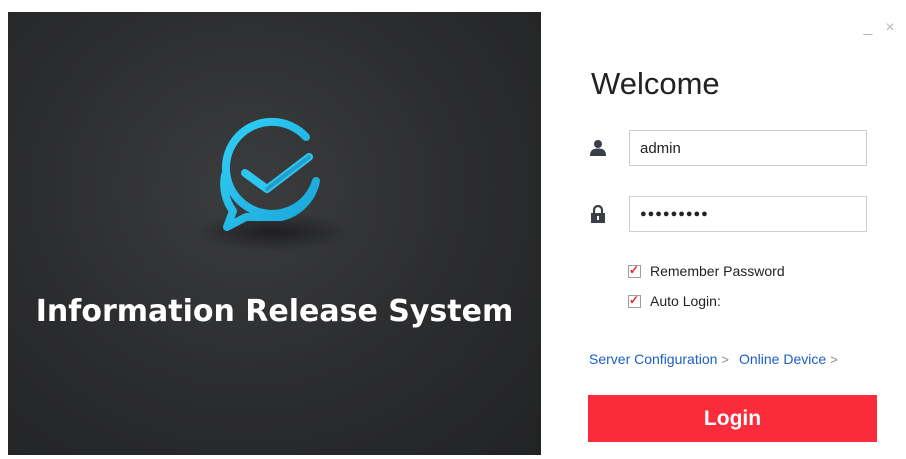 Image resolution: width=906 pixels, height=459 pixels. Describe the element at coordinates (274, 311) in the screenshot. I see `brand-title: Information Release System` at that location.